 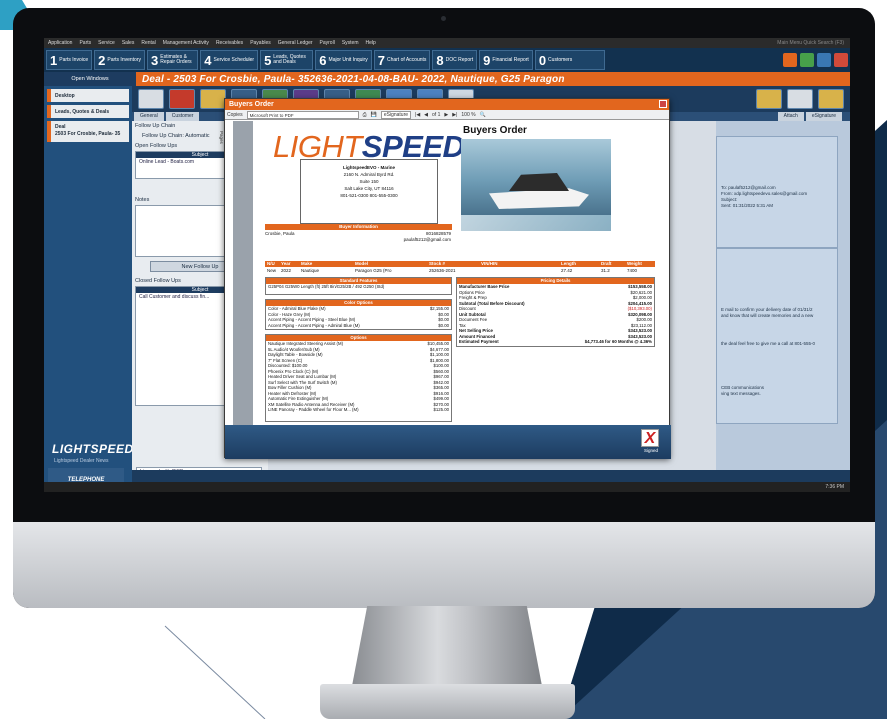 What do you see at coordinates (370, 43) in the screenshot?
I see `menu-item: Help` at bounding box center [370, 43].